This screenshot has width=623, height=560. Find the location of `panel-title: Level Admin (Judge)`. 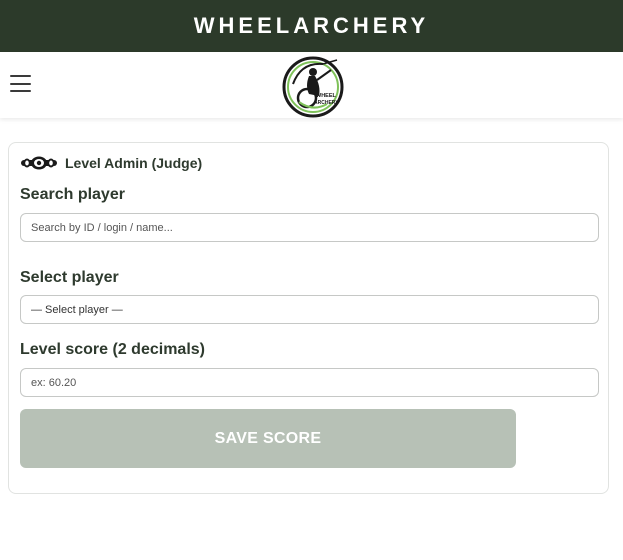

panel-title: Level Admin (Judge) is located at coordinates (134, 163).